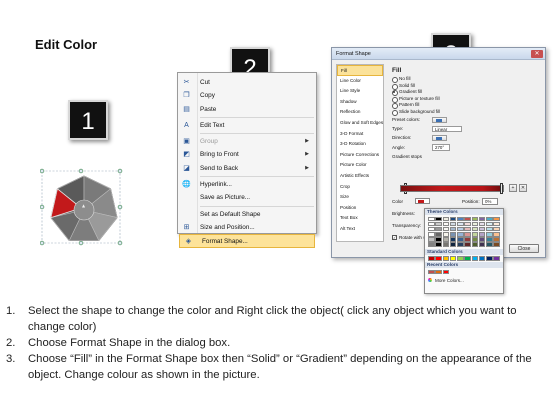 The width and height of the screenshot is (560, 420). I want to click on nav-item-artistic-effects: Artistic Effects, so click(360, 176).